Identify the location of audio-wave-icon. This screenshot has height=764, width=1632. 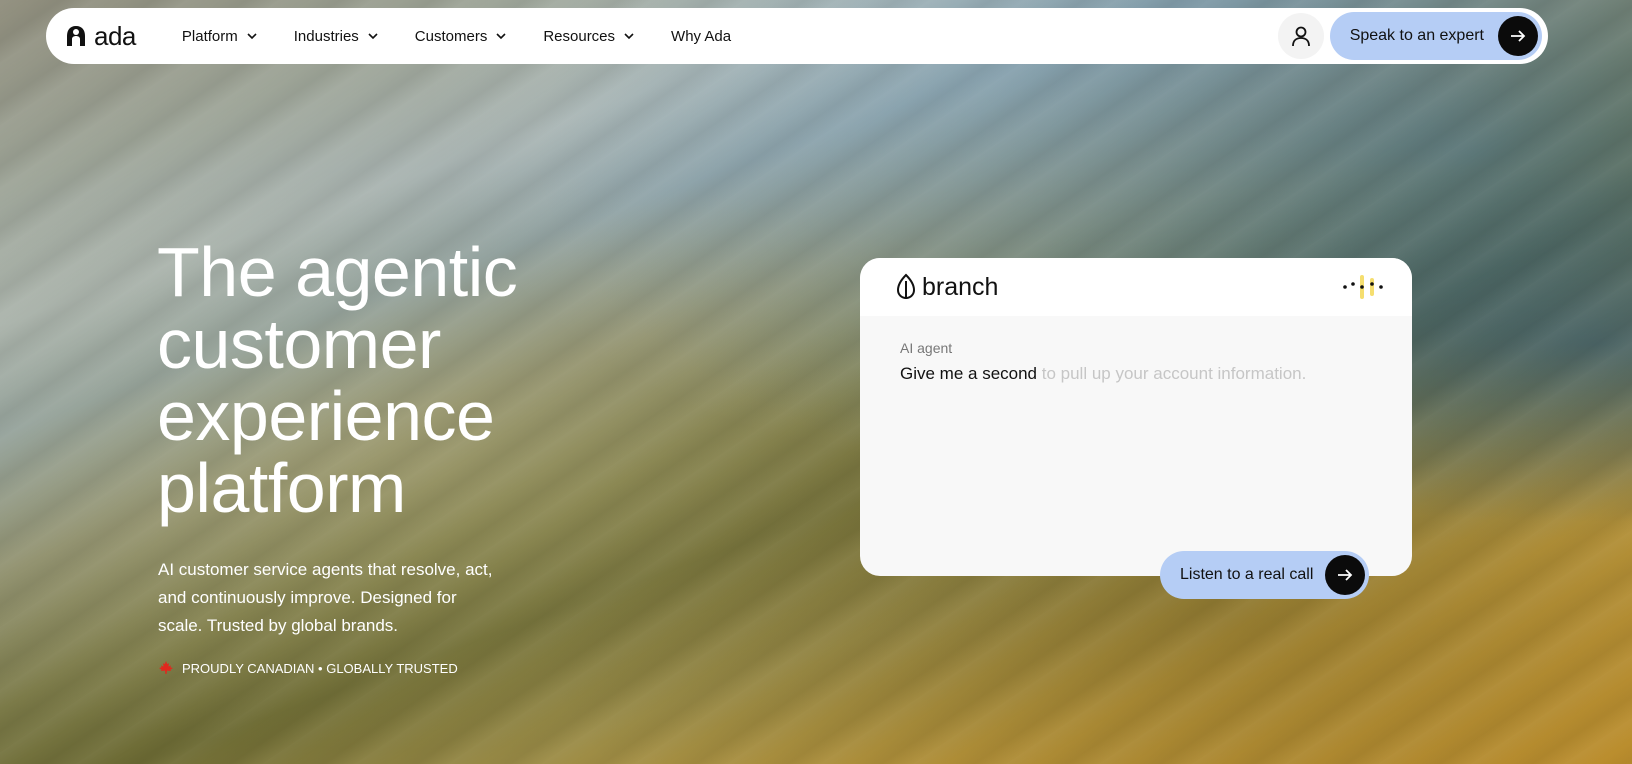
(1363, 287).